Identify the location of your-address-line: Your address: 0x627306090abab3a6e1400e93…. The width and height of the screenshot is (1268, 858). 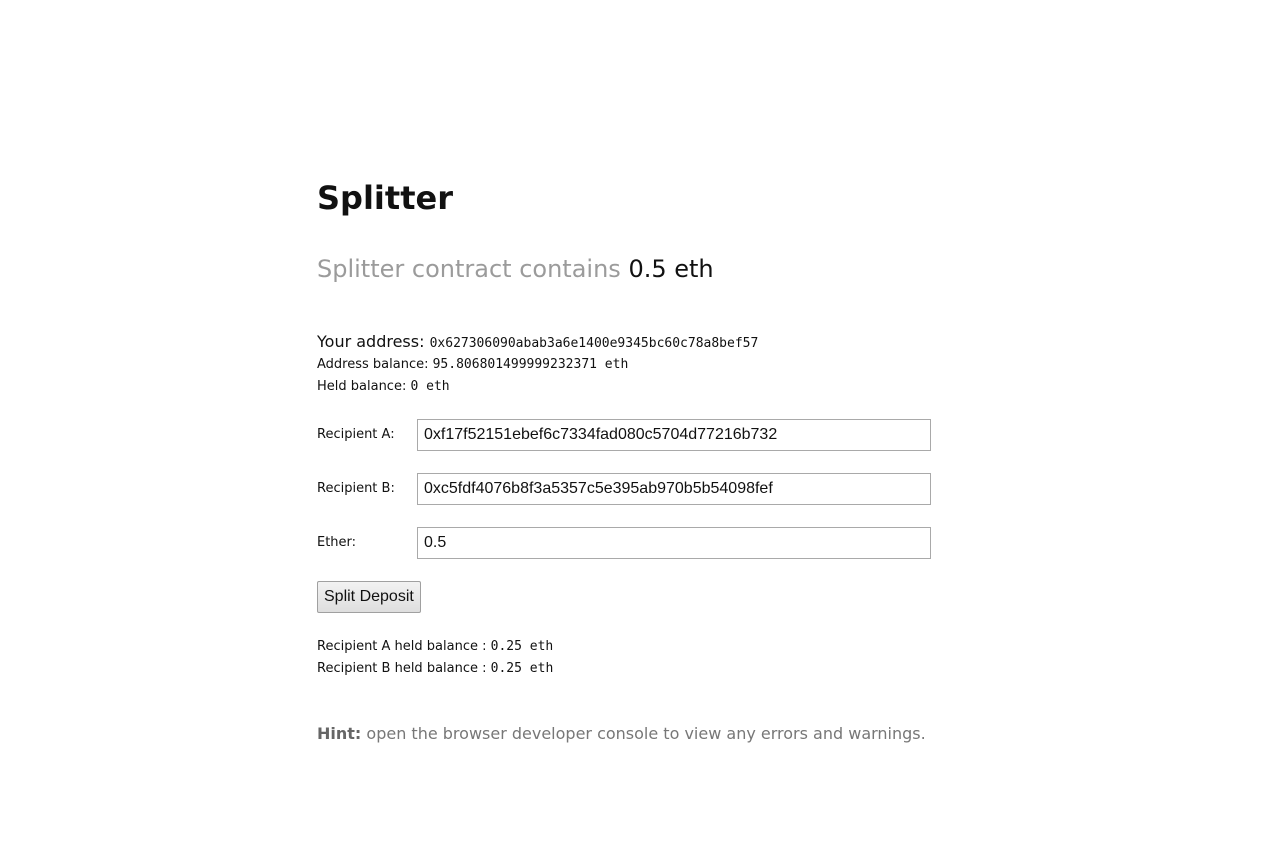
(537, 343).